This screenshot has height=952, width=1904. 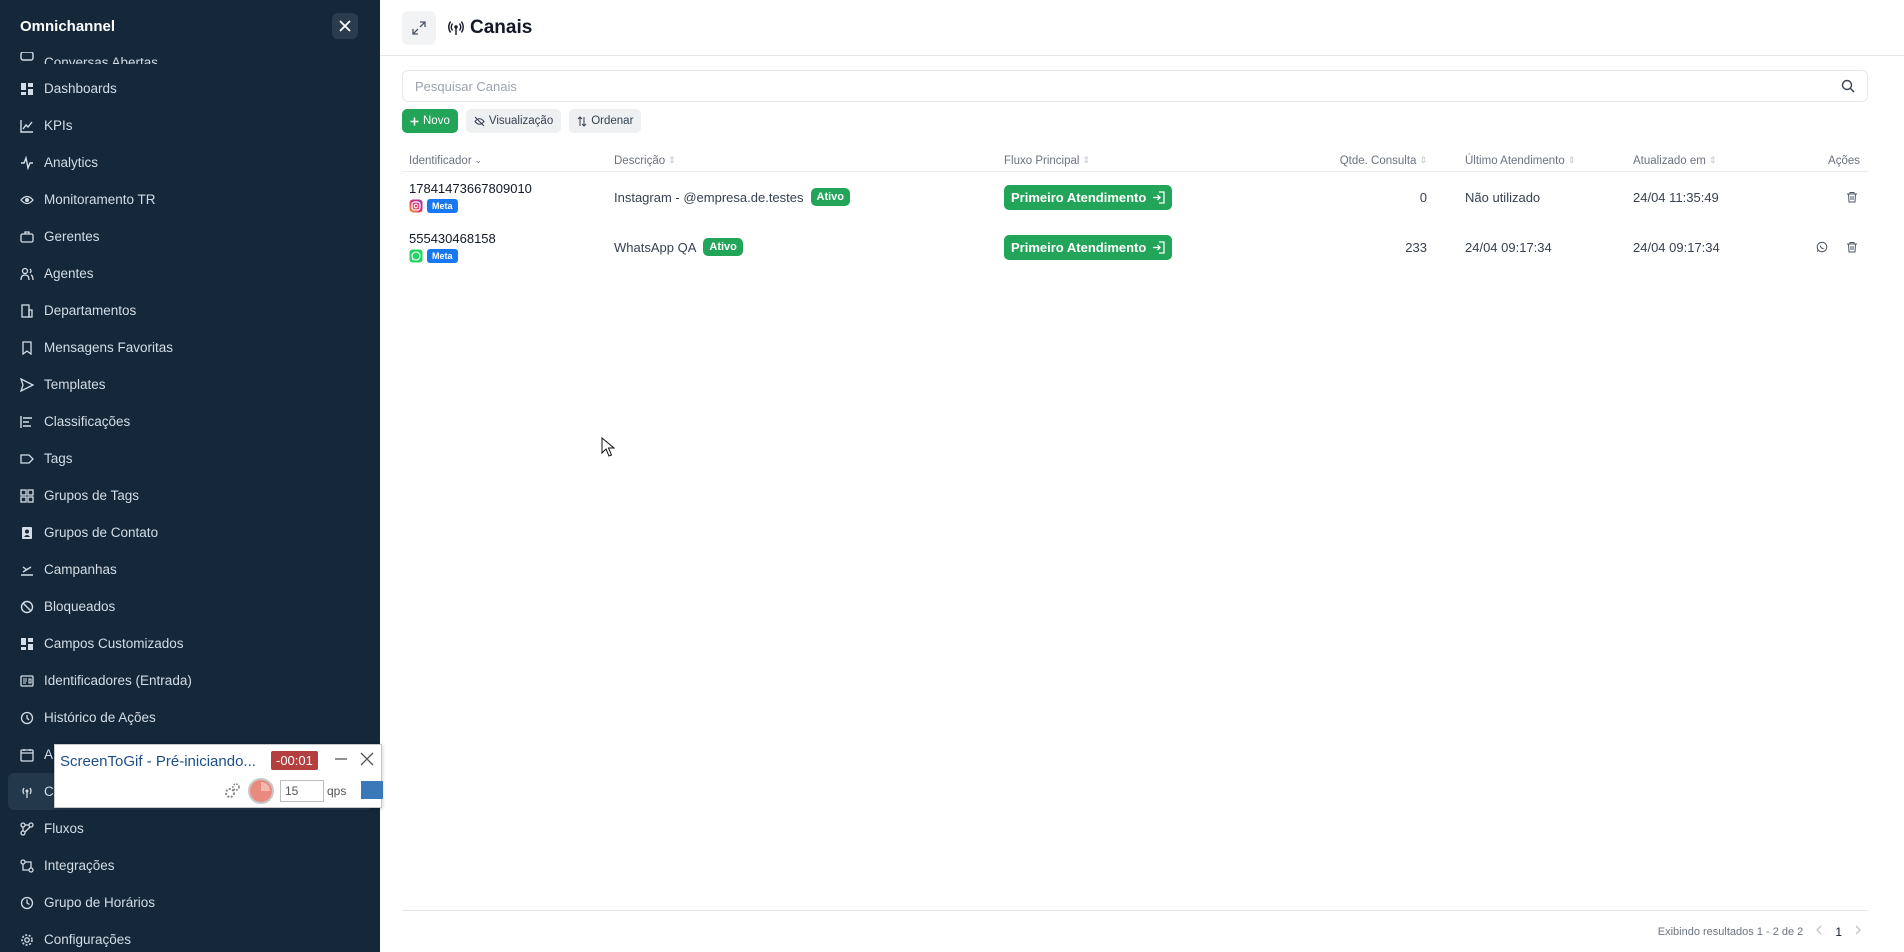 I want to click on gears-icon, so click(x=232, y=790).